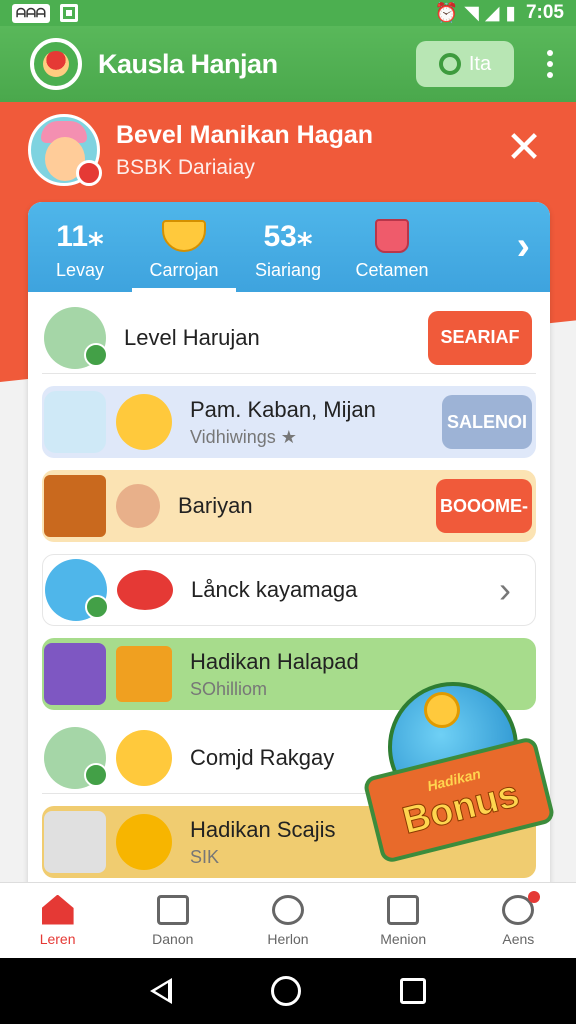 This screenshot has height=1024, width=576. I want to click on cube-icon, so click(75, 674).